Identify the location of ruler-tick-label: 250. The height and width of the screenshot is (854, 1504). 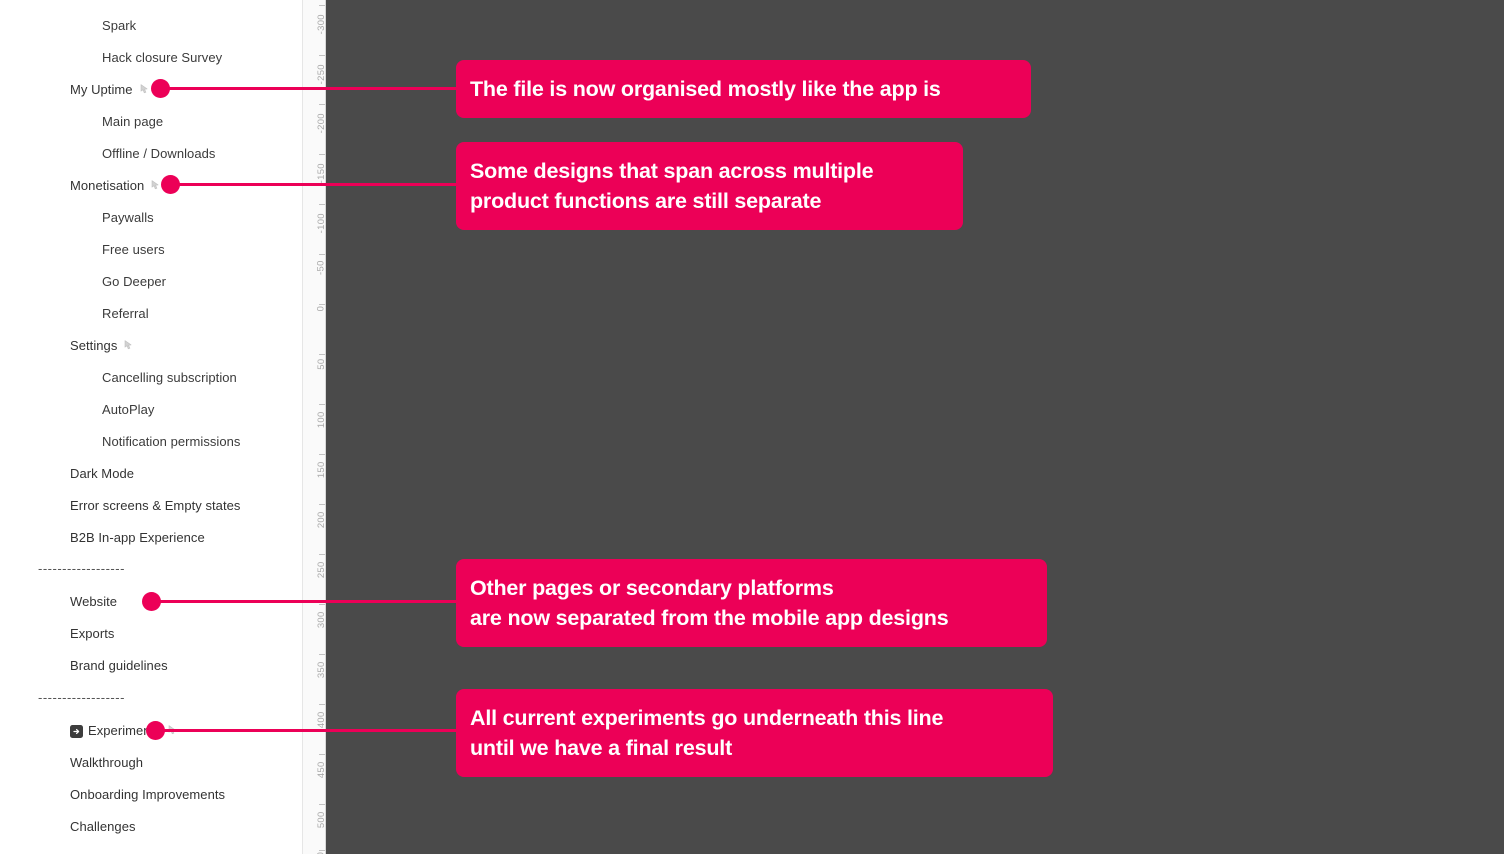
(321, 570).